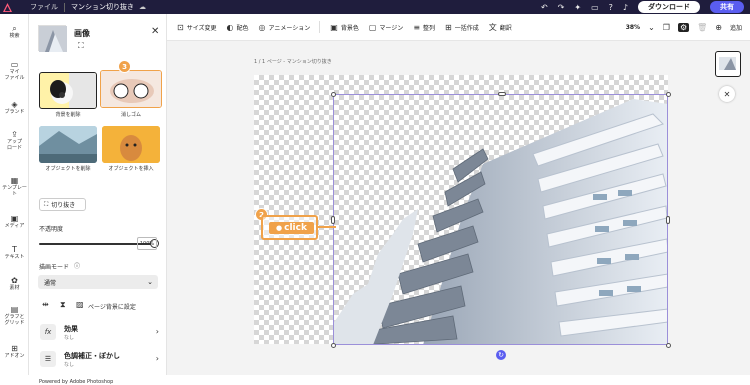  Describe the element at coordinates (327, 227) in the screenshot. I see `annotation-leader-line` at that location.